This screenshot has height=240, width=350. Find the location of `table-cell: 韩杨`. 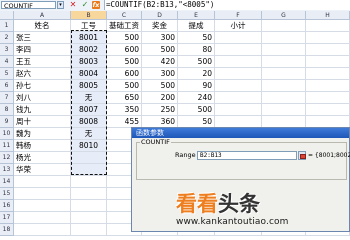

table-cell: 韩杨 is located at coordinates (42, 146).